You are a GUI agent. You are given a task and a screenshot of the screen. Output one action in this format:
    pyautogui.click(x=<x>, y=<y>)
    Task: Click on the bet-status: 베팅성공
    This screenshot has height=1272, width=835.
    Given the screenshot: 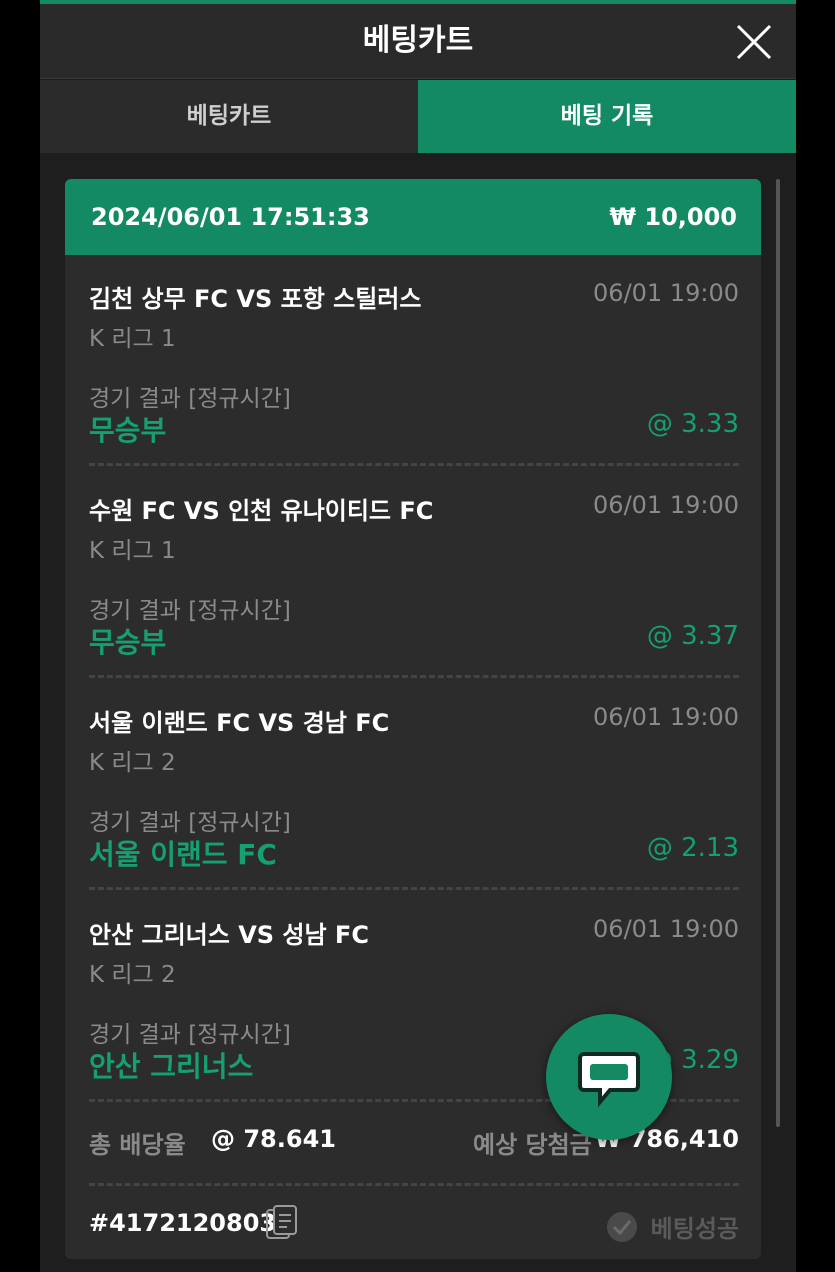 What is the action you would take?
    pyautogui.click(x=672, y=1226)
    